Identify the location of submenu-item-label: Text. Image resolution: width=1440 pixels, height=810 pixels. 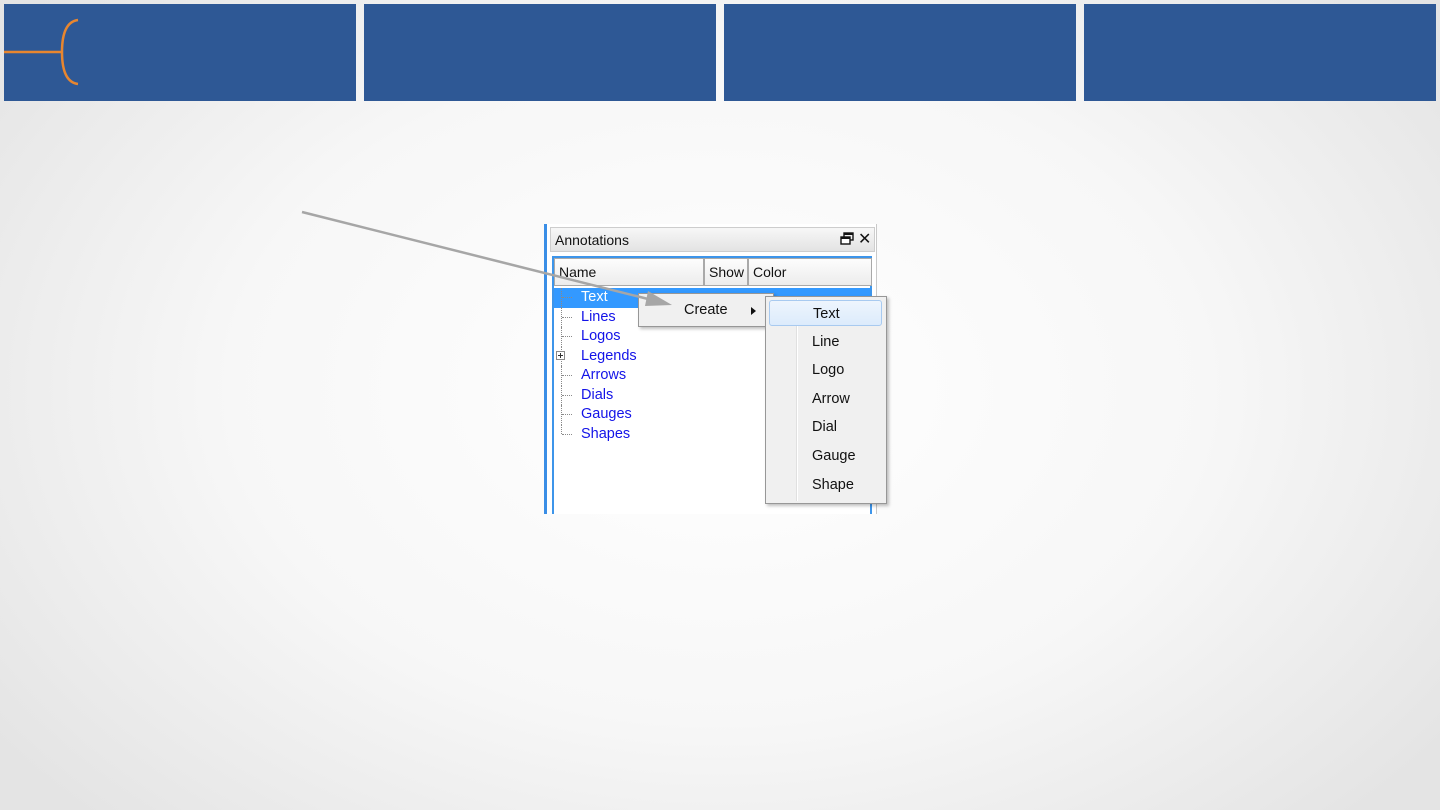
(826, 314).